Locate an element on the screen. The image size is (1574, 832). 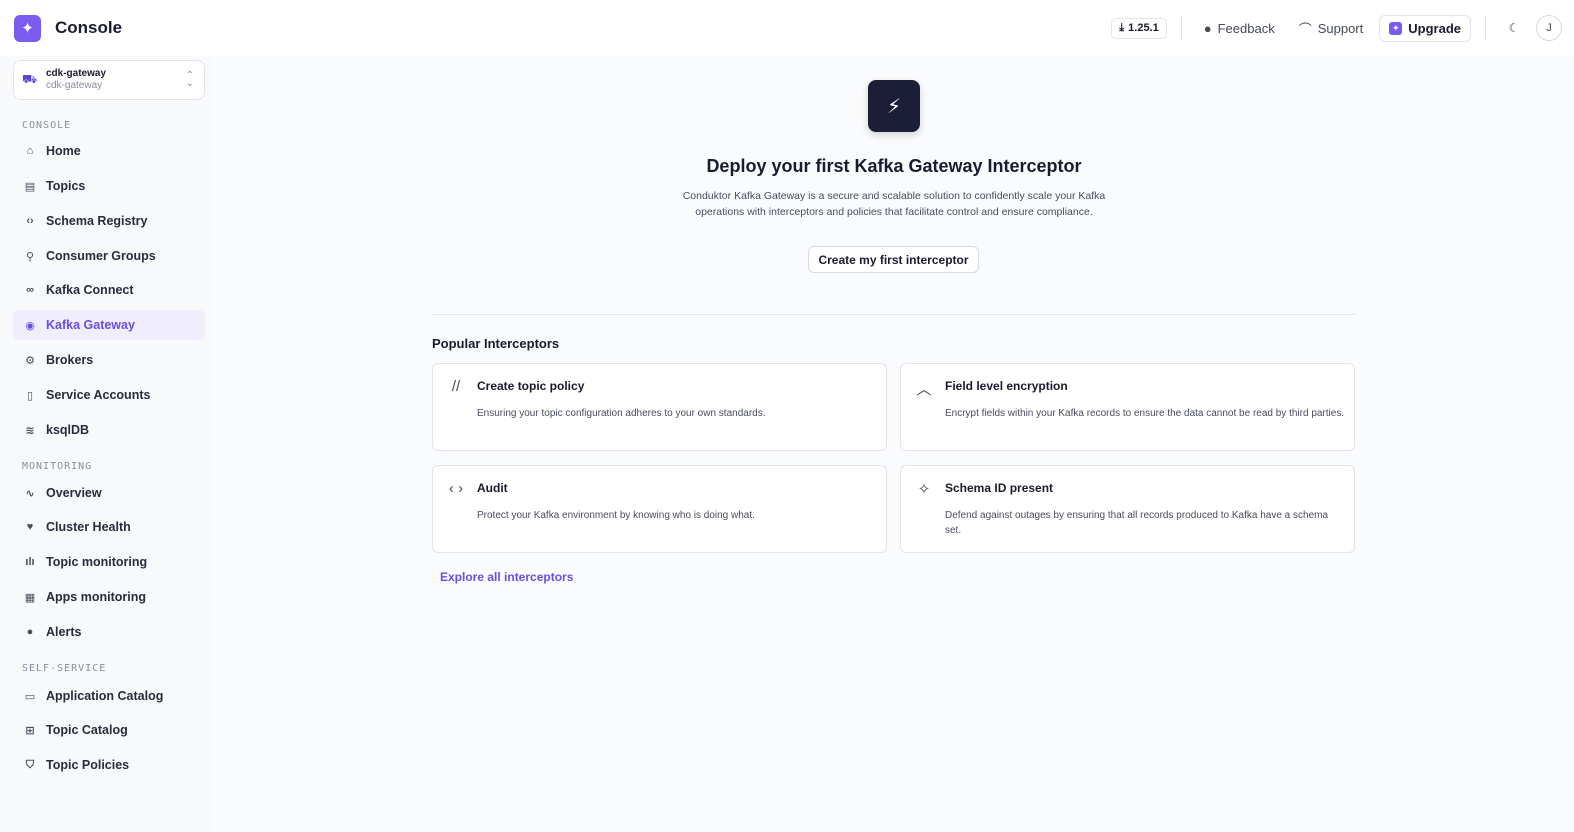
support-label: Support is located at coordinates (1340, 28).